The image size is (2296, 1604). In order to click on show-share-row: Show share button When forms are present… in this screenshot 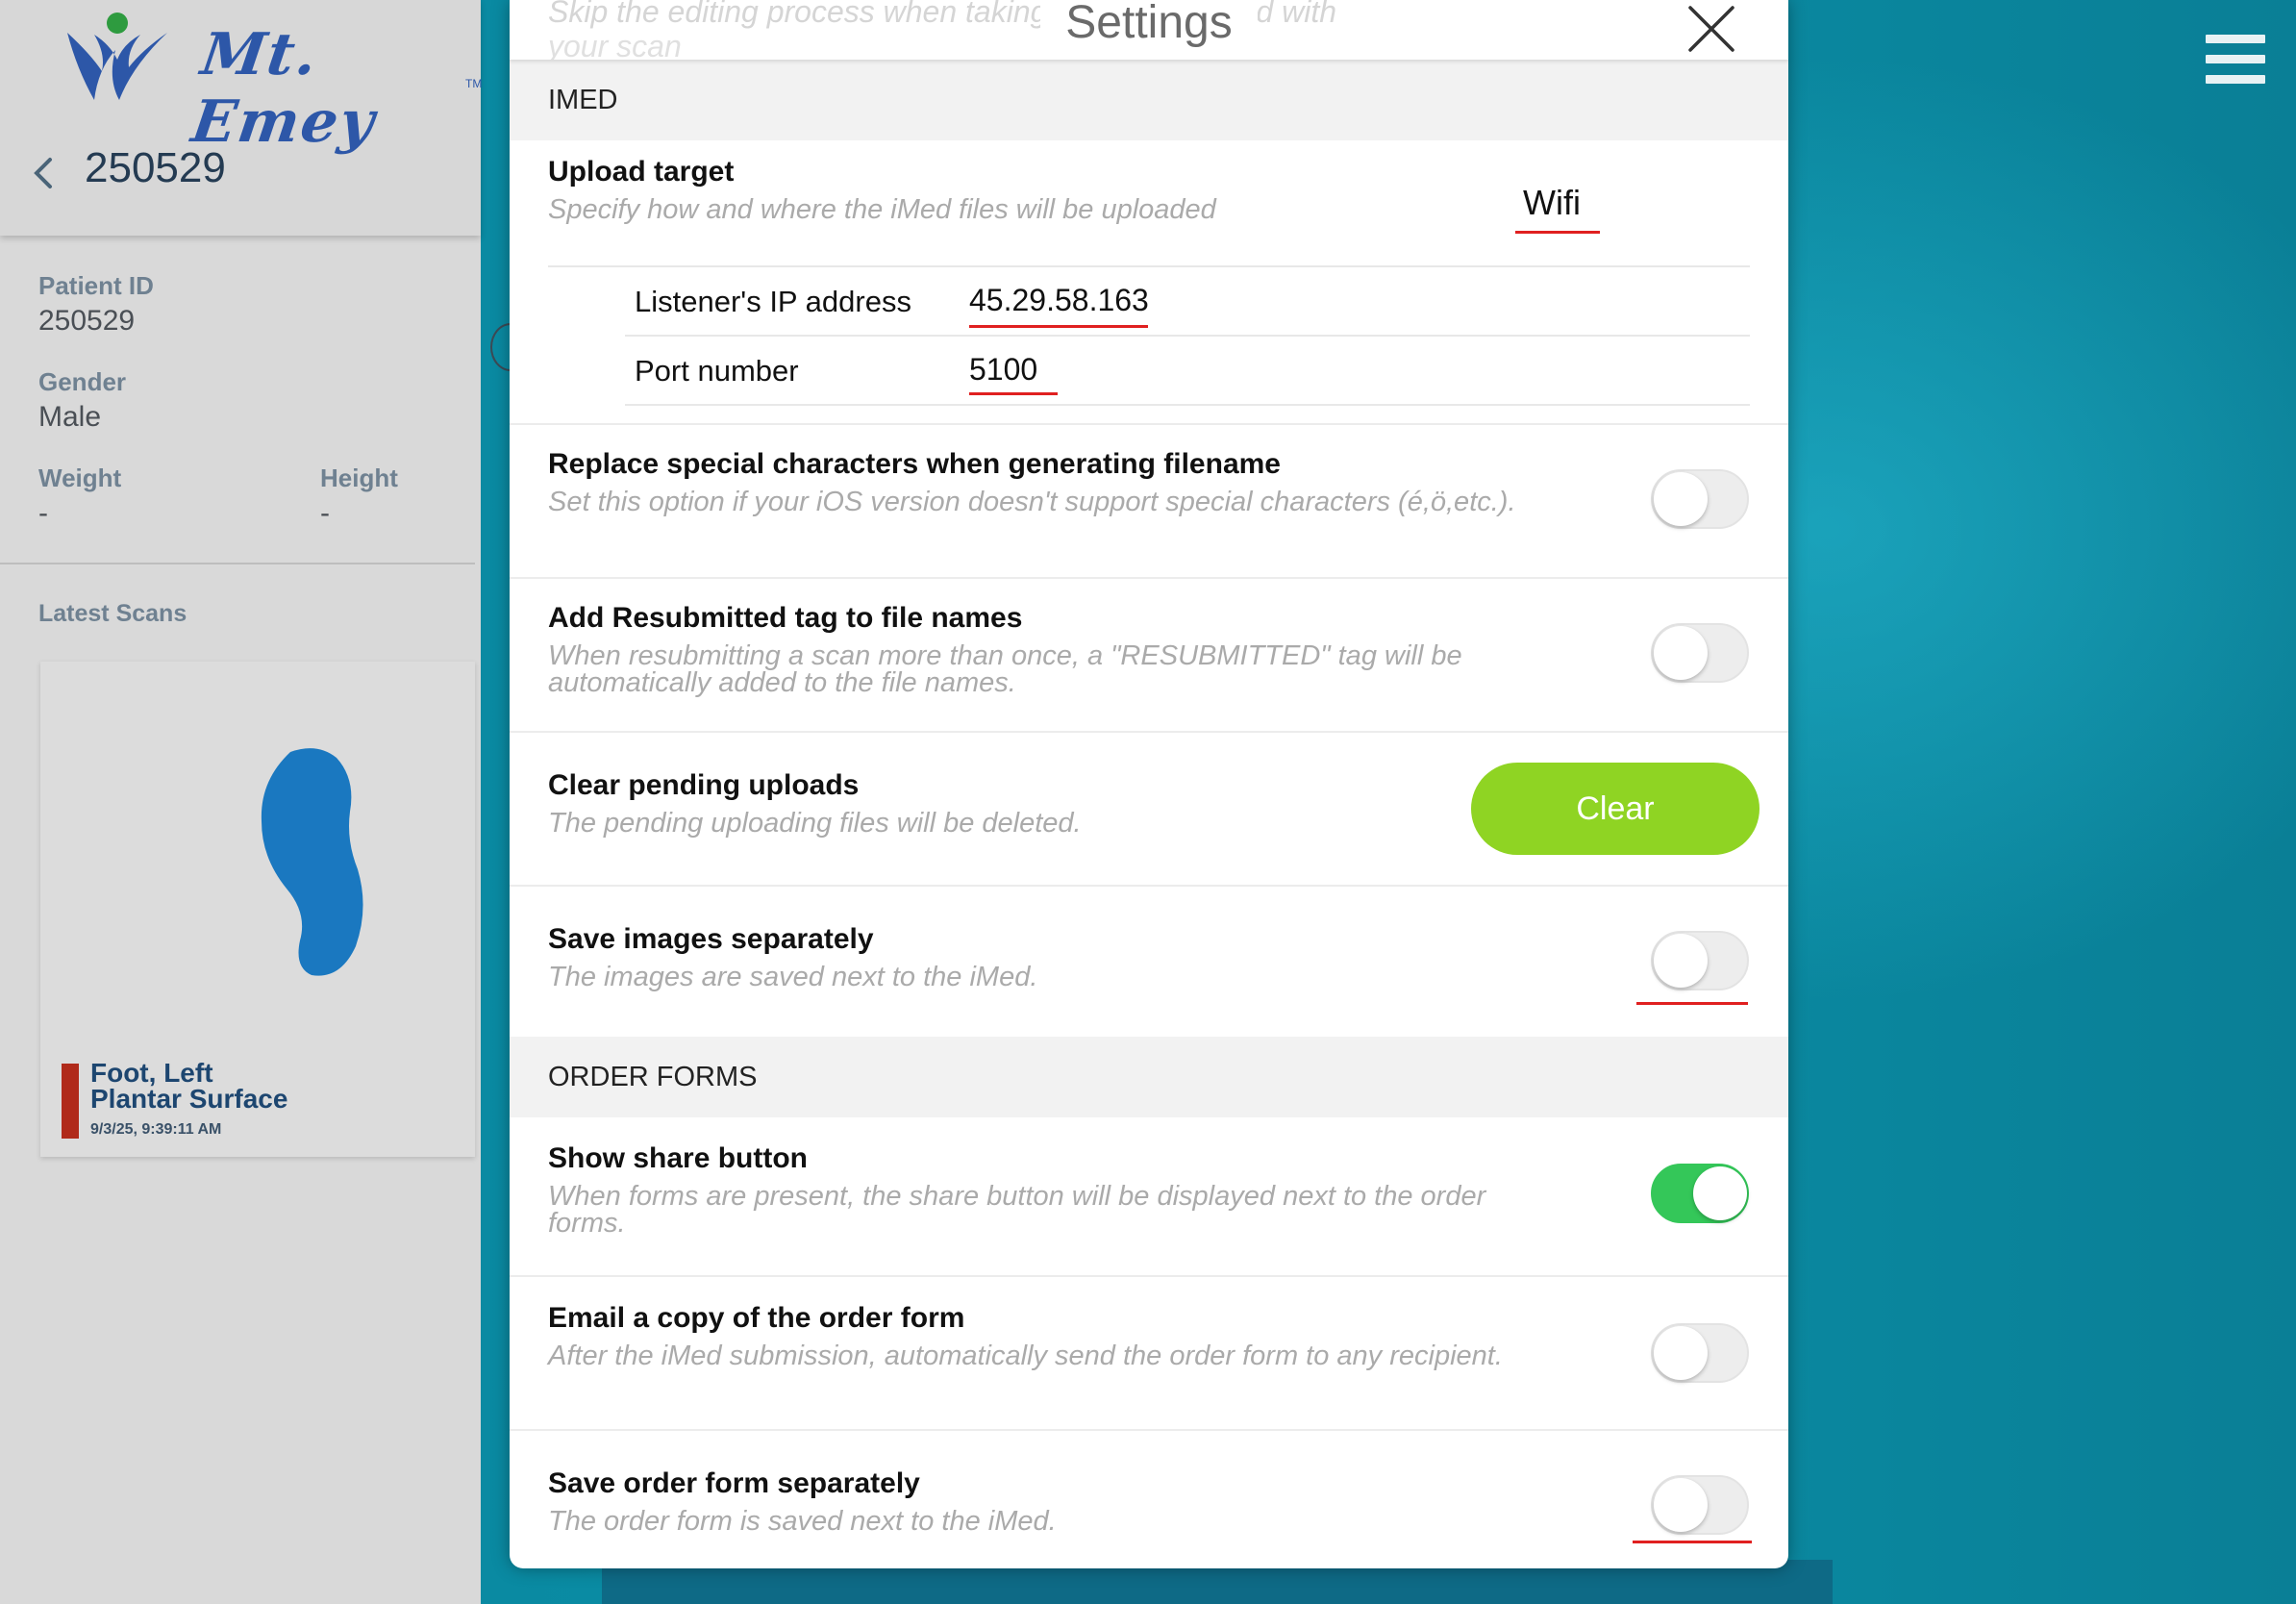, I will do `click(1149, 1197)`.